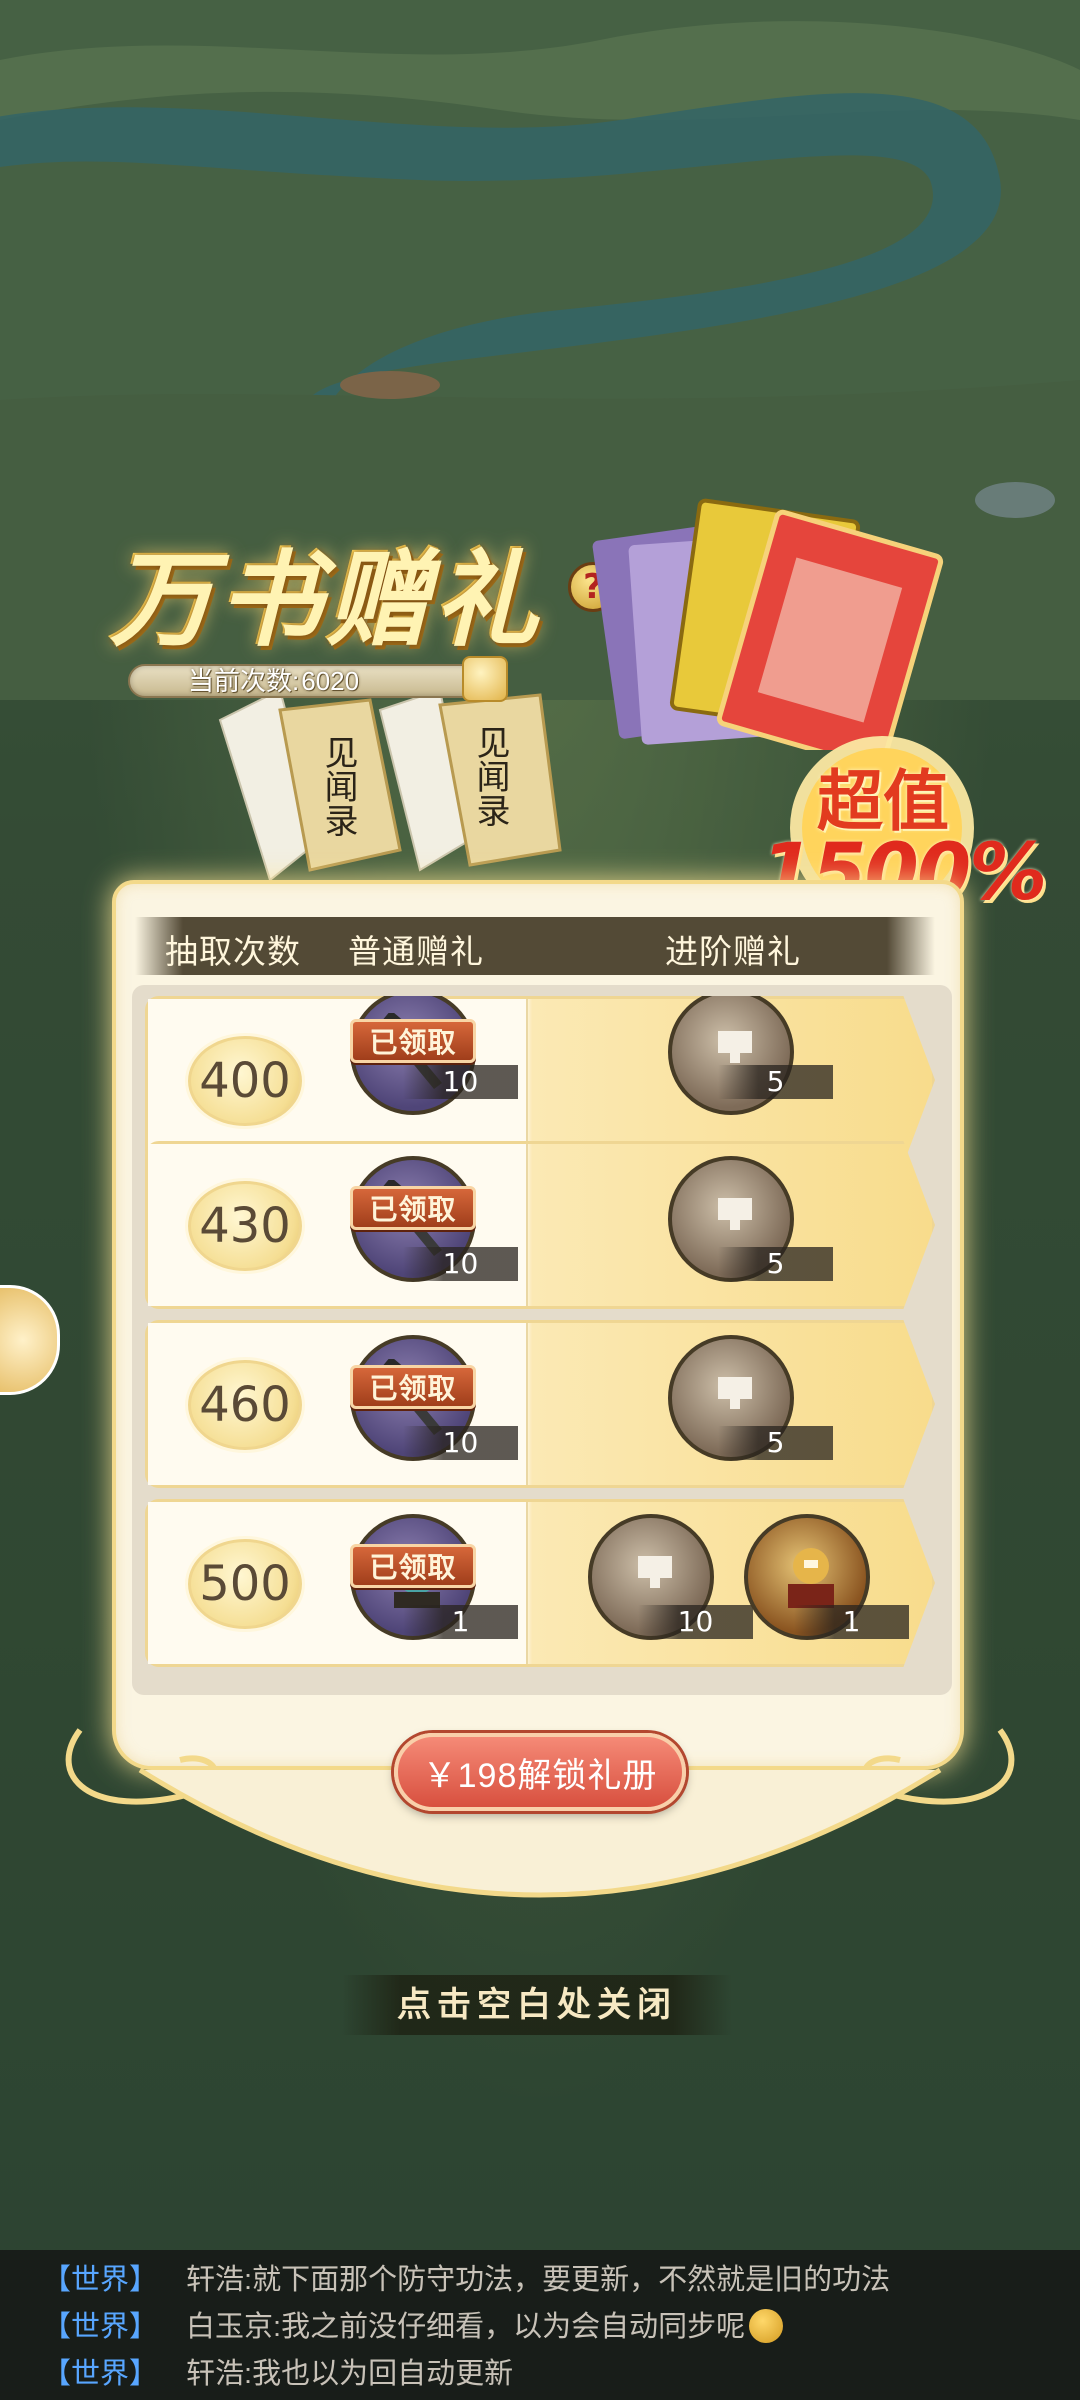 This screenshot has height=2400, width=1080. Describe the element at coordinates (338, 786) in the screenshot. I see `booklet-label-1: 见闻录` at that location.